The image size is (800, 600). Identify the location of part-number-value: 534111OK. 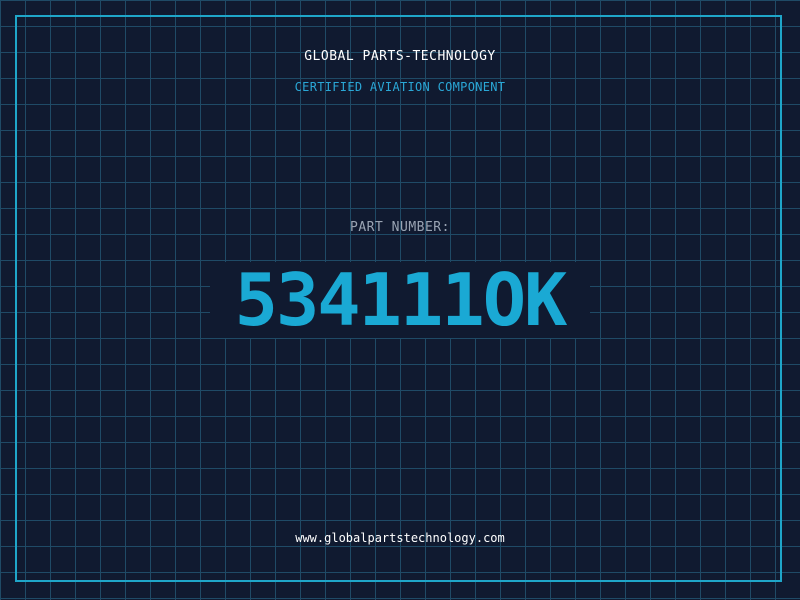
(401, 300).